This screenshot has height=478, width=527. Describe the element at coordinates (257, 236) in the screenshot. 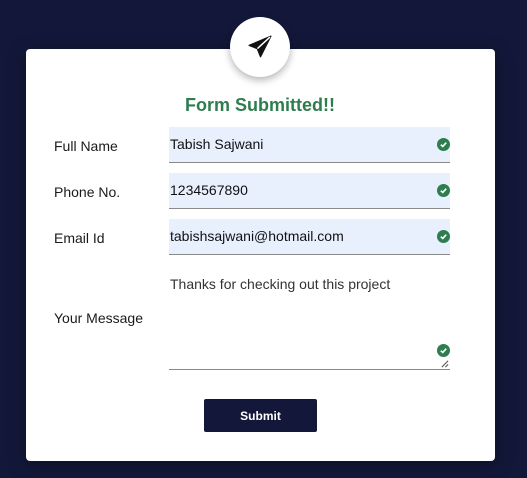

I see `email-value: tabishsajwani@hotmail.com` at that location.